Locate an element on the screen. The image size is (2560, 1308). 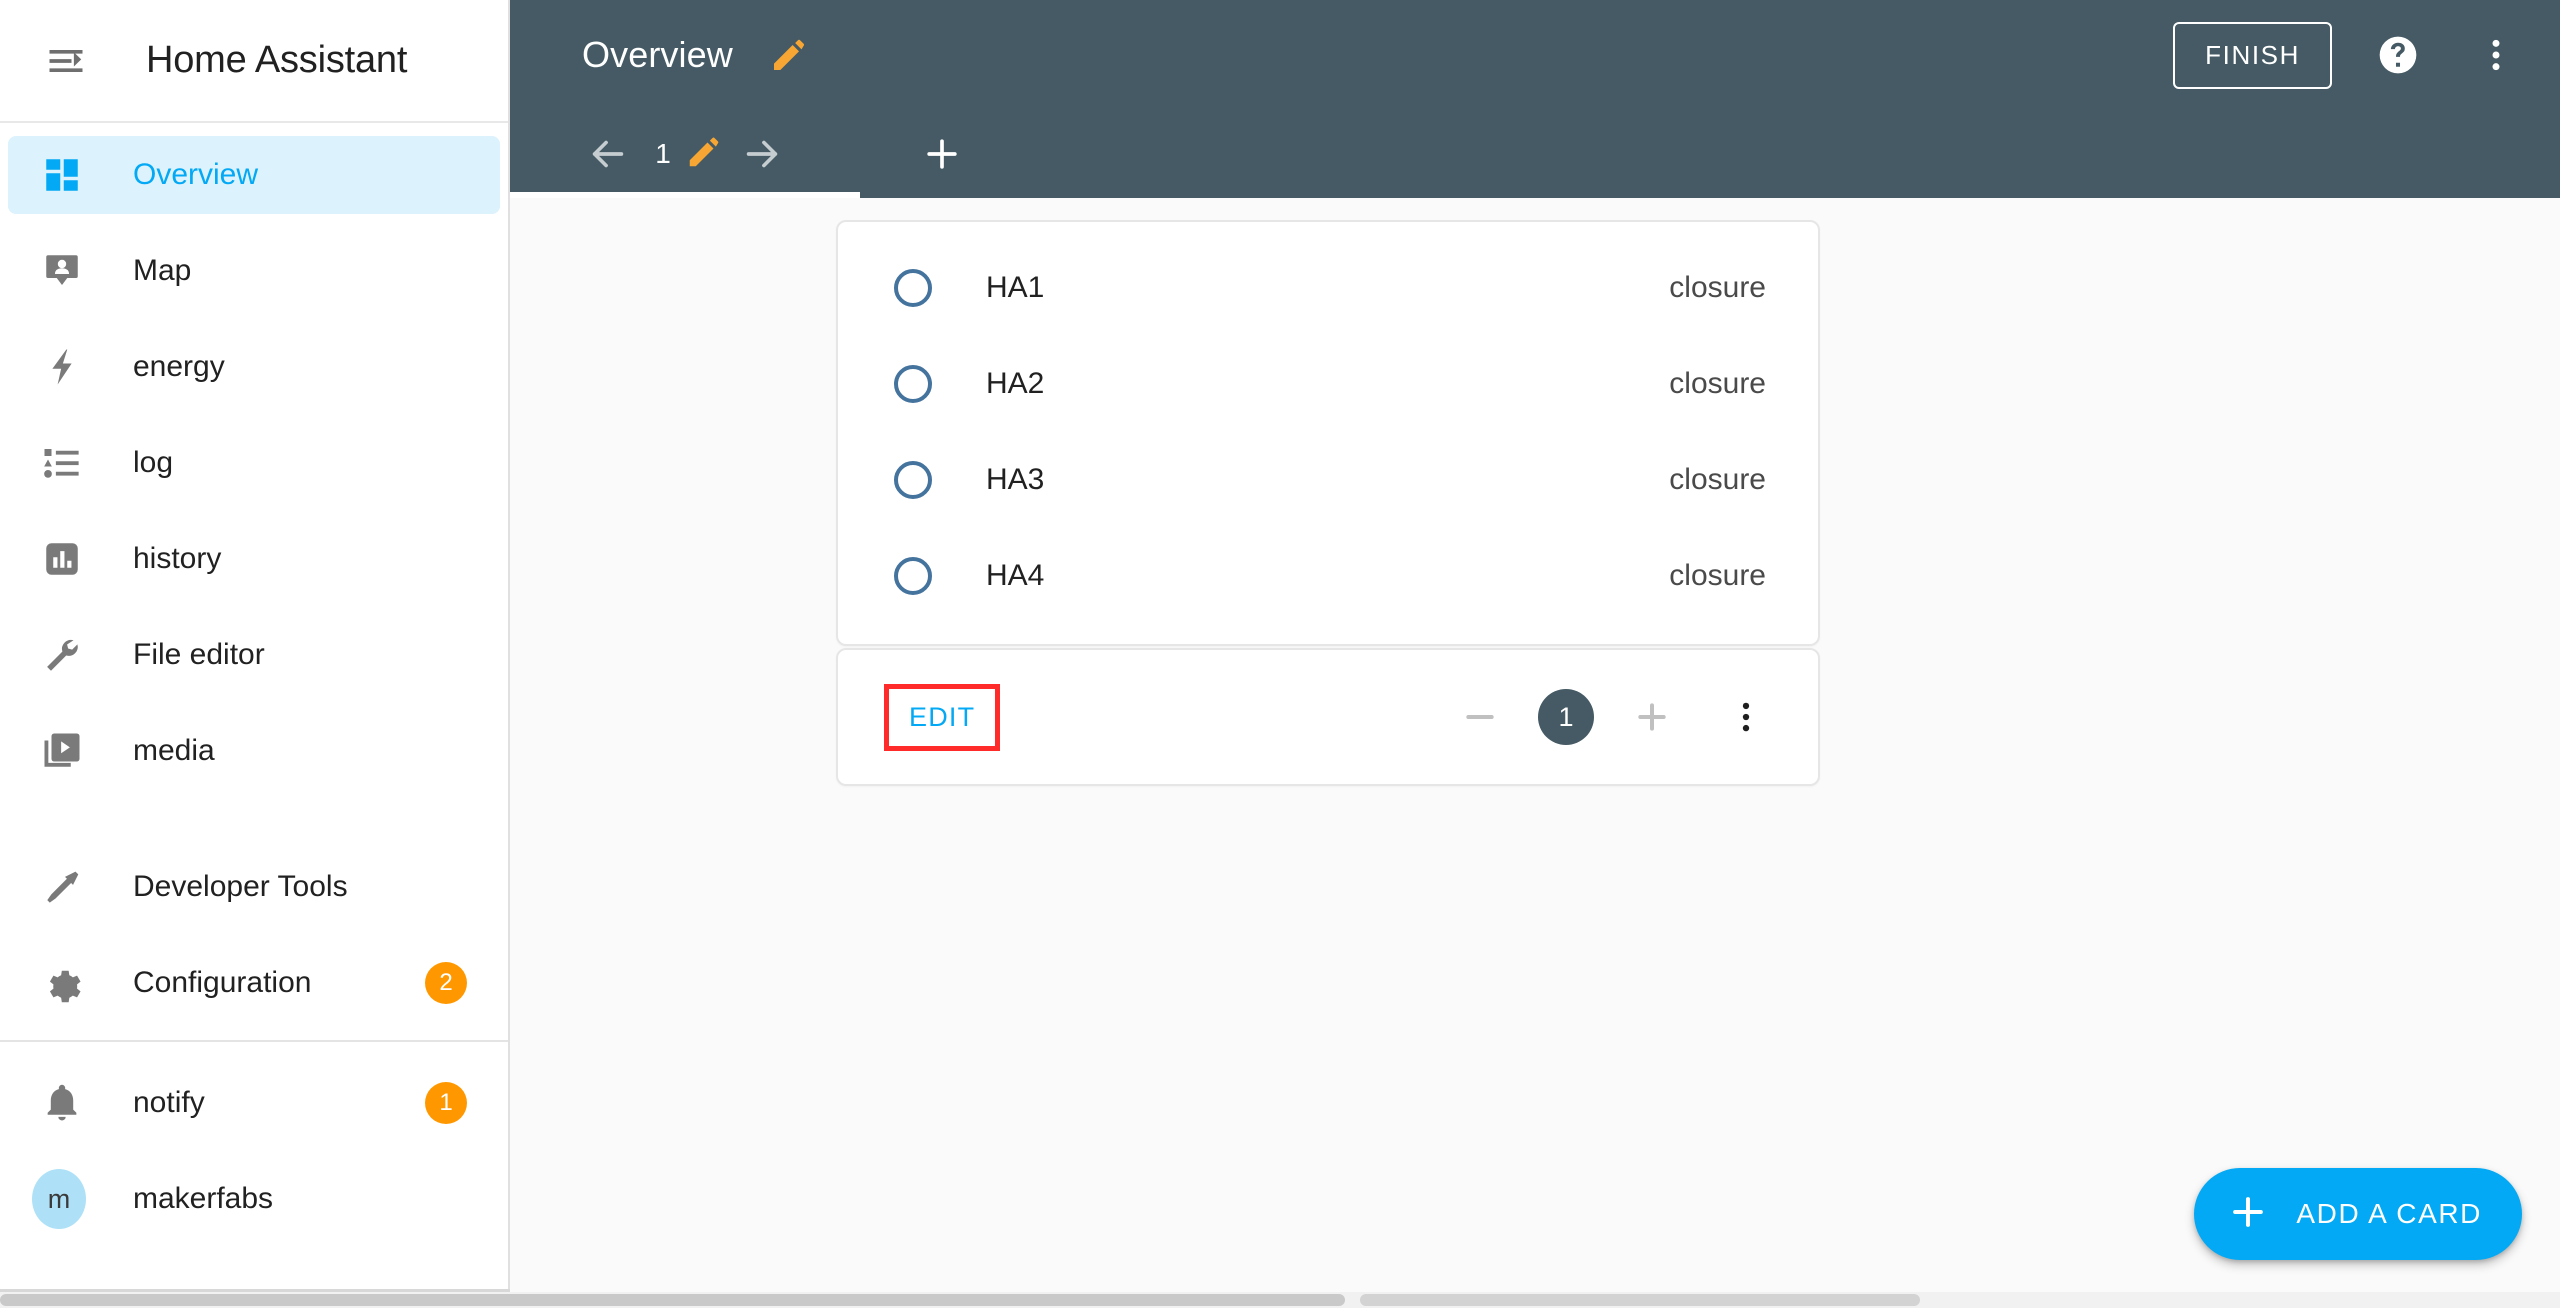
sidebar-item-developer-tools: Developer Tools is located at coordinates (254, 887).